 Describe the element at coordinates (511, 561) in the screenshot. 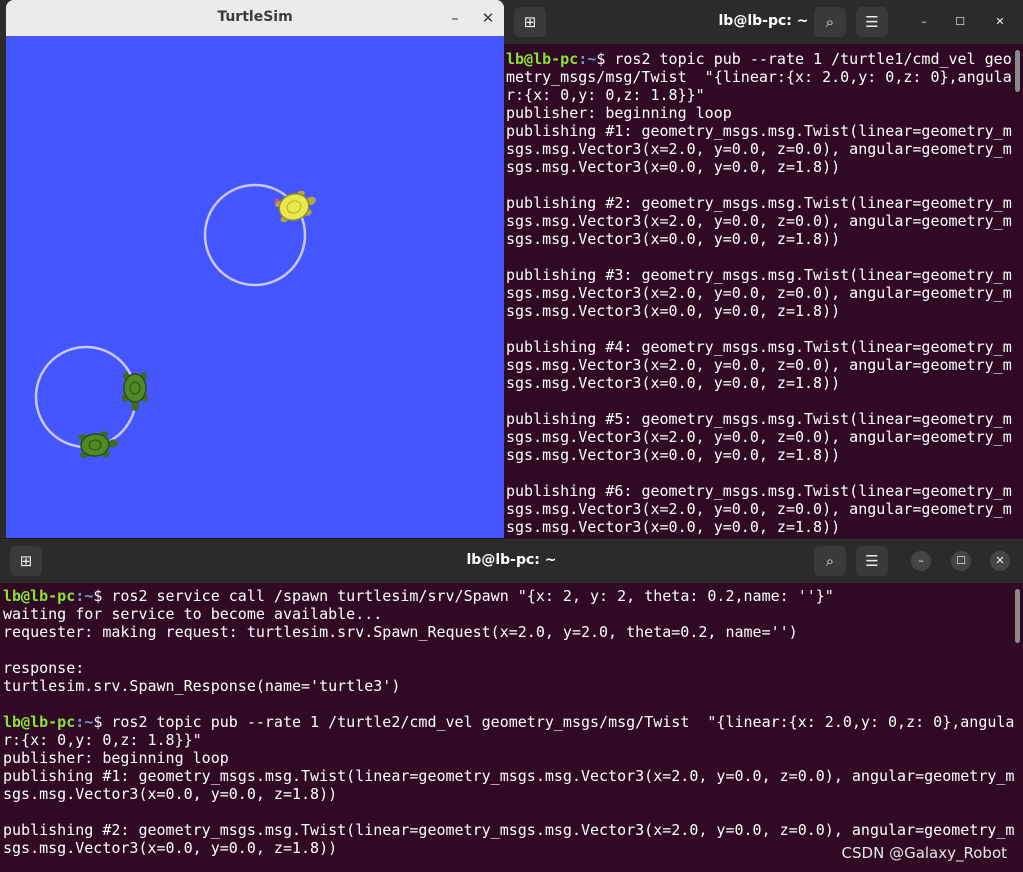

I see `terminal-bottom-titlebar: ⊞ lb@lb-pc: ~ ⌕ ☰ – ☐ ✕` at that location.